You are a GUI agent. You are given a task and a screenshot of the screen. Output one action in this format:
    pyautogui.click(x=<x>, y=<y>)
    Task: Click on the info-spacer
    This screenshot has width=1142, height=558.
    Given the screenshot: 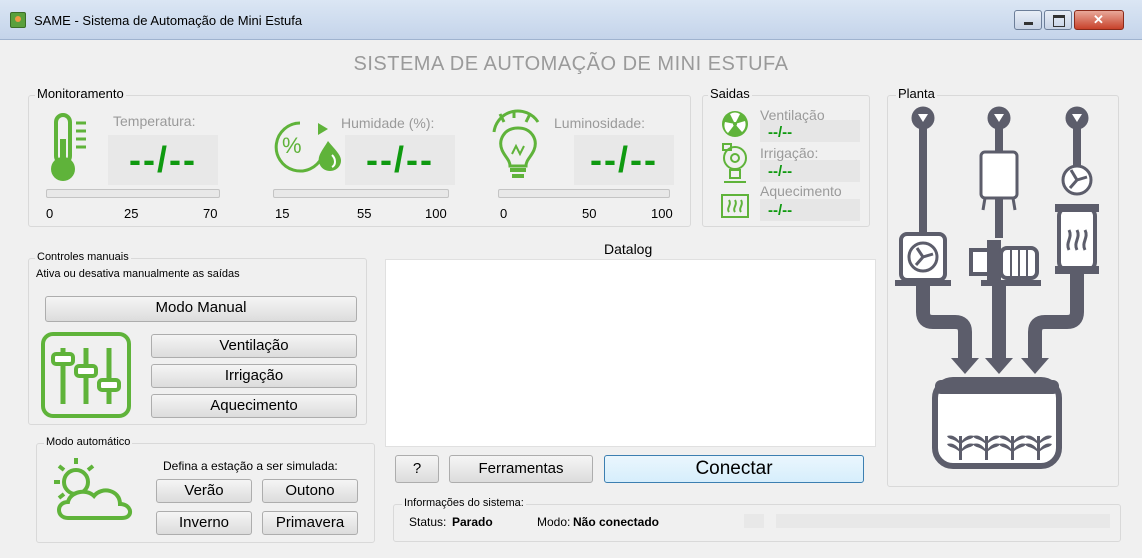 What is the action you would take?
    pyautogui.click(x=754, y=521)
    